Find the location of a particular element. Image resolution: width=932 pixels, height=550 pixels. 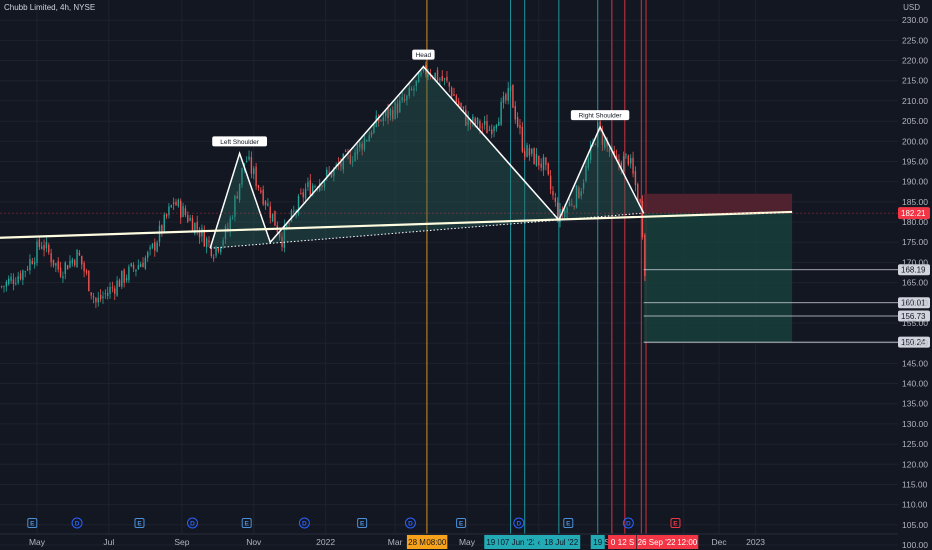

x-tick-label: Nov is located at coordinates (254, 542).